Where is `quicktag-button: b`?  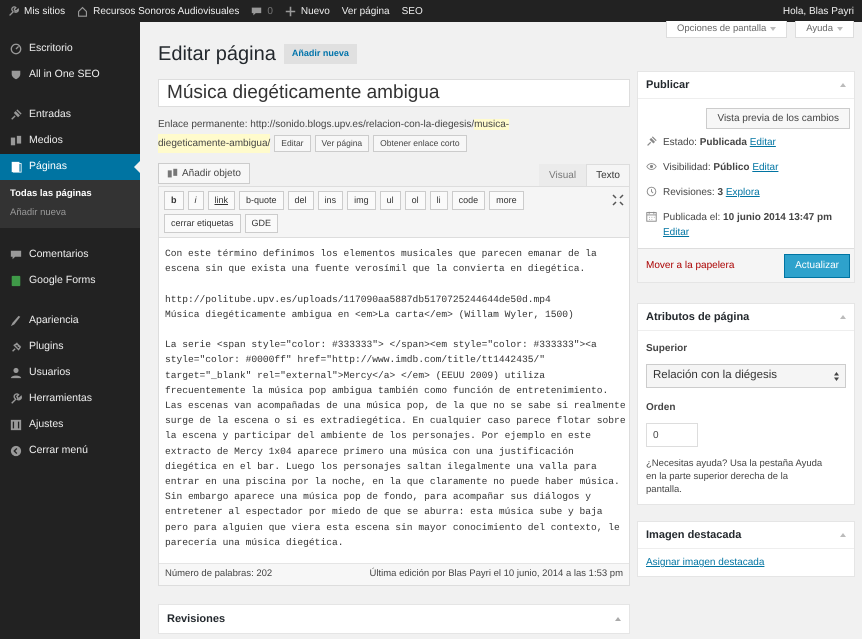
quicktag-button: b is located at coordinates (174, 200).